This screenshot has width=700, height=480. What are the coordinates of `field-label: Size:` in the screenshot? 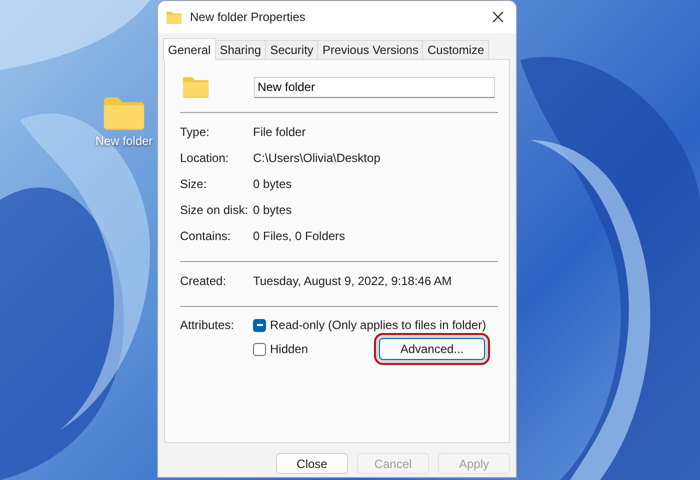 It's located at (194, 184).